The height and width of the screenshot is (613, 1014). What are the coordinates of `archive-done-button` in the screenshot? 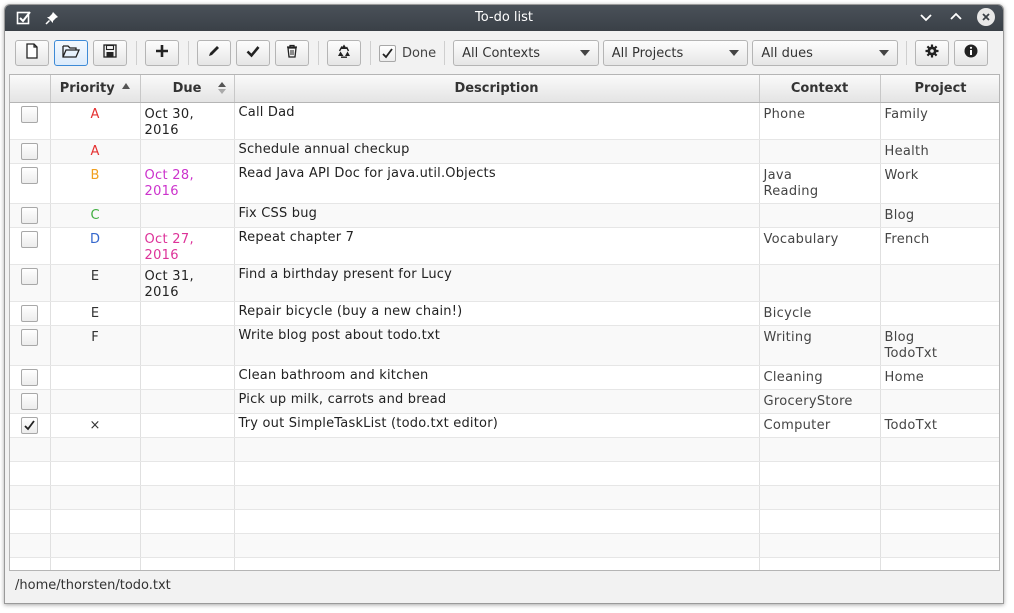 It's located at (343, 53).